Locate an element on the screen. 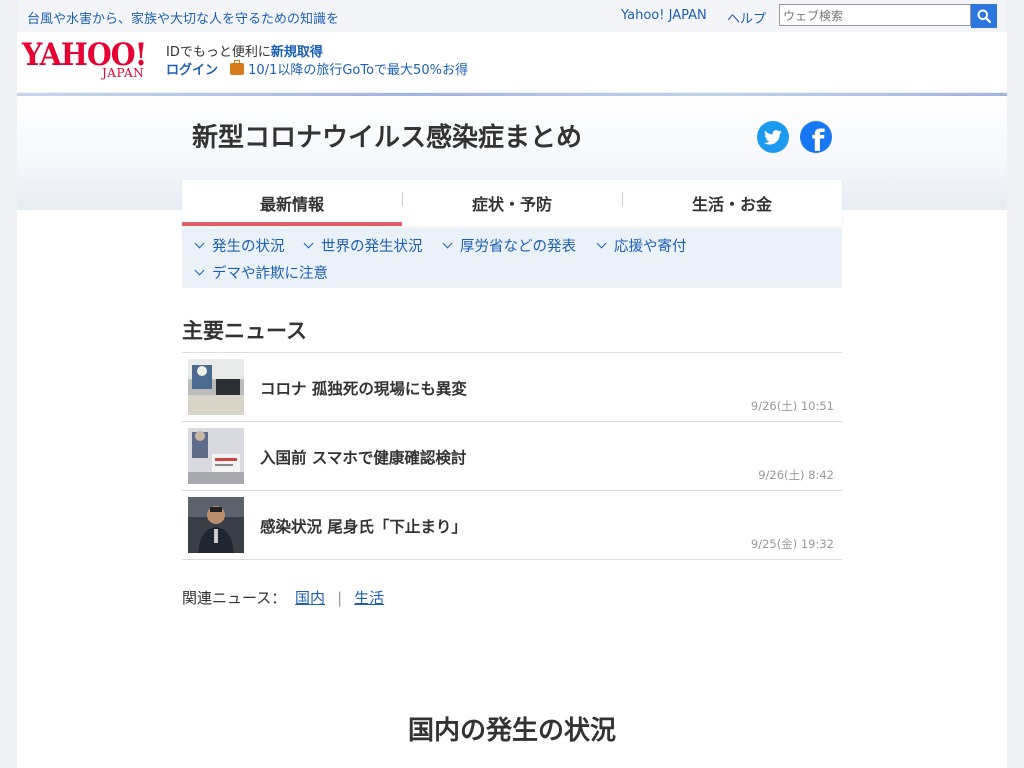 The height and width of the screenshot is (768, 1024). sublink-label: 発生の状況 is located at coordinates (248, 247).